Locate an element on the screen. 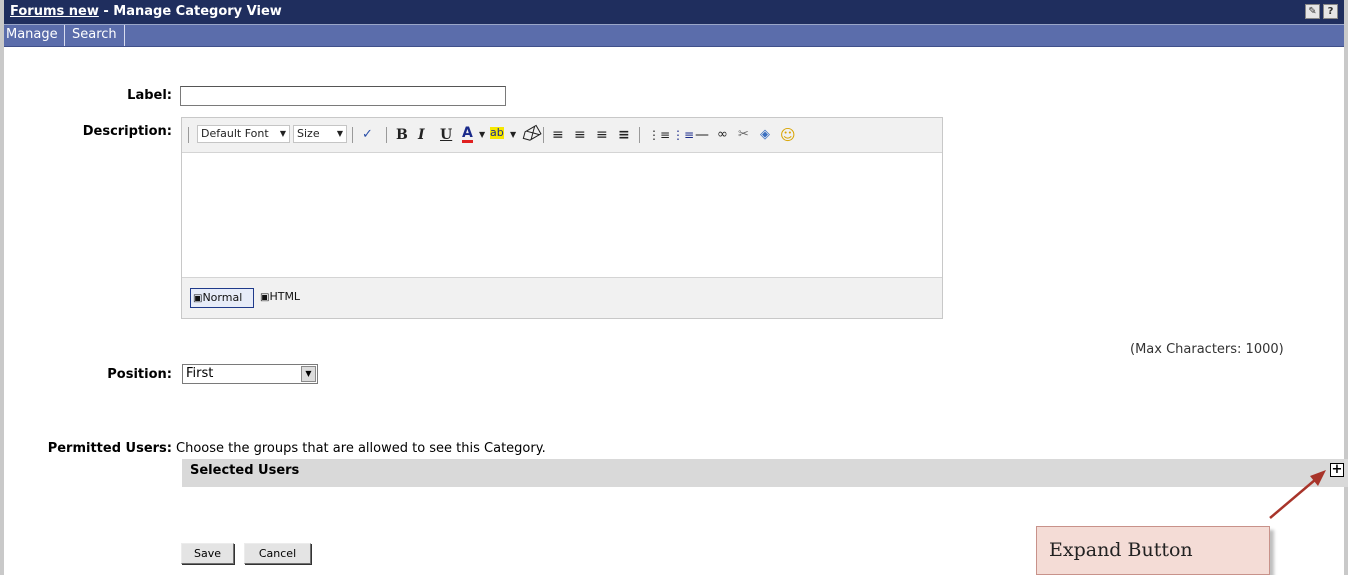  forums-link: Forums new is located at coordinates (54, 11).